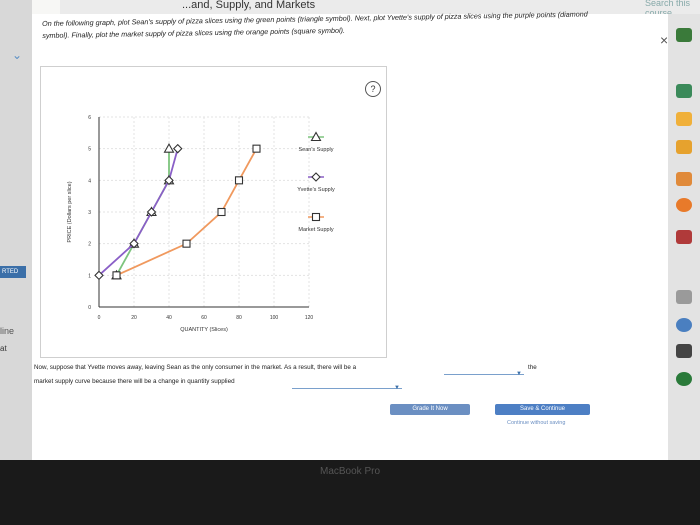 The width and height of the screenshot is (700, 525). What do you see at coordinates (3, 348) in the screenshot?
I see `sidebar-text-2: at` at bounding box center [3, 348].